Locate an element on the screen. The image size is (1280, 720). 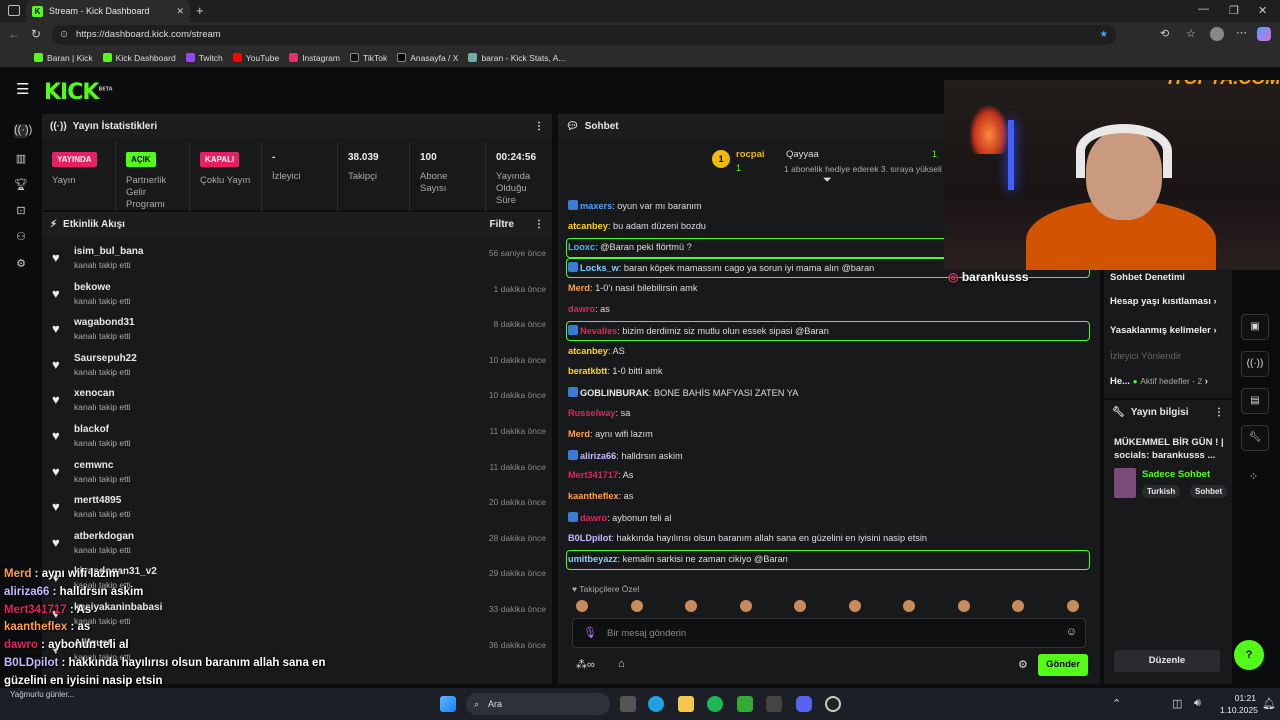
activity-username: blackof is located at coordinates (91, 429).